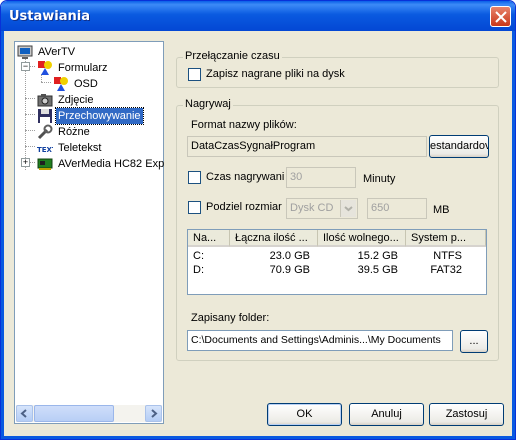  Describe the element at coordinates (466, 414) in the screenshot. I see `apply-button: Zastosuj` at that location.